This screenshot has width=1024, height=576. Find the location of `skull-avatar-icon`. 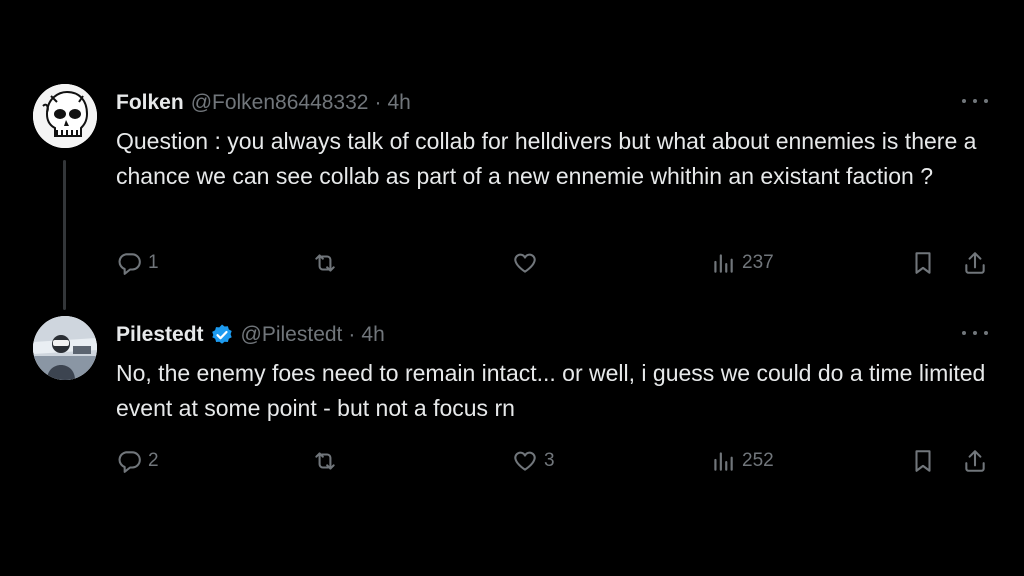

skull-avatar-icon is located at coordinates (65, 116).